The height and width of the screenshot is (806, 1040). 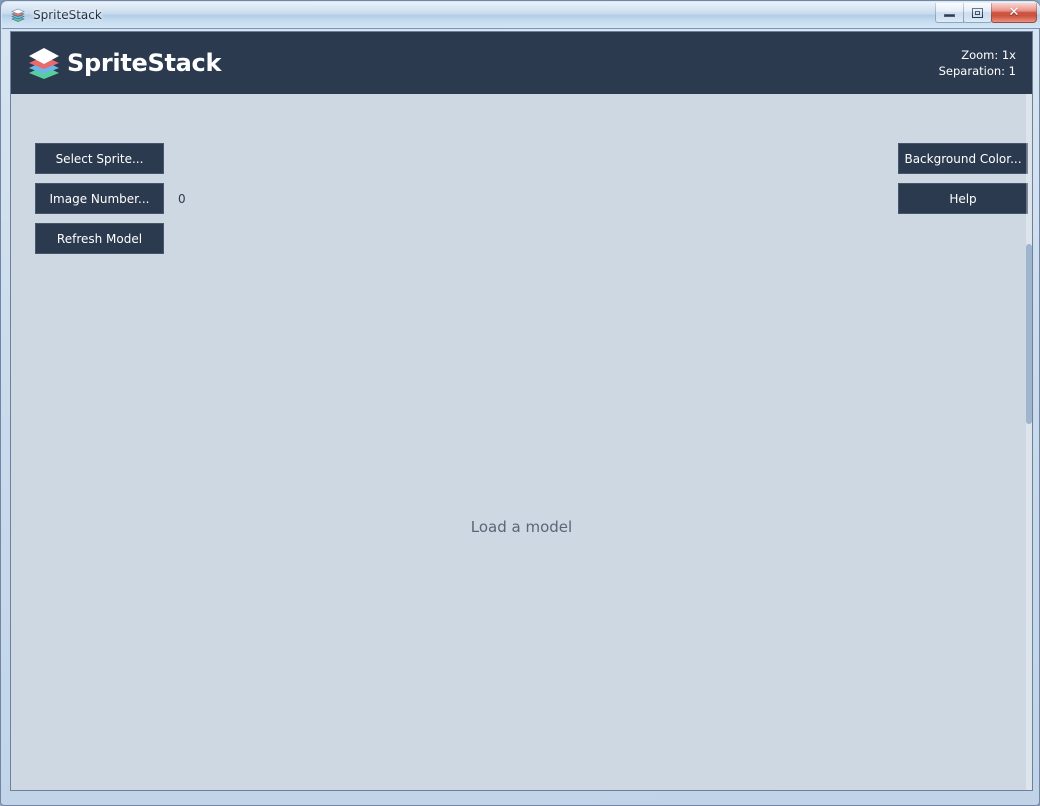 What do you see at coordinates (182, 199) in the screenshot?
I see `image-number-value: 0` at bounding box center [182, 199].